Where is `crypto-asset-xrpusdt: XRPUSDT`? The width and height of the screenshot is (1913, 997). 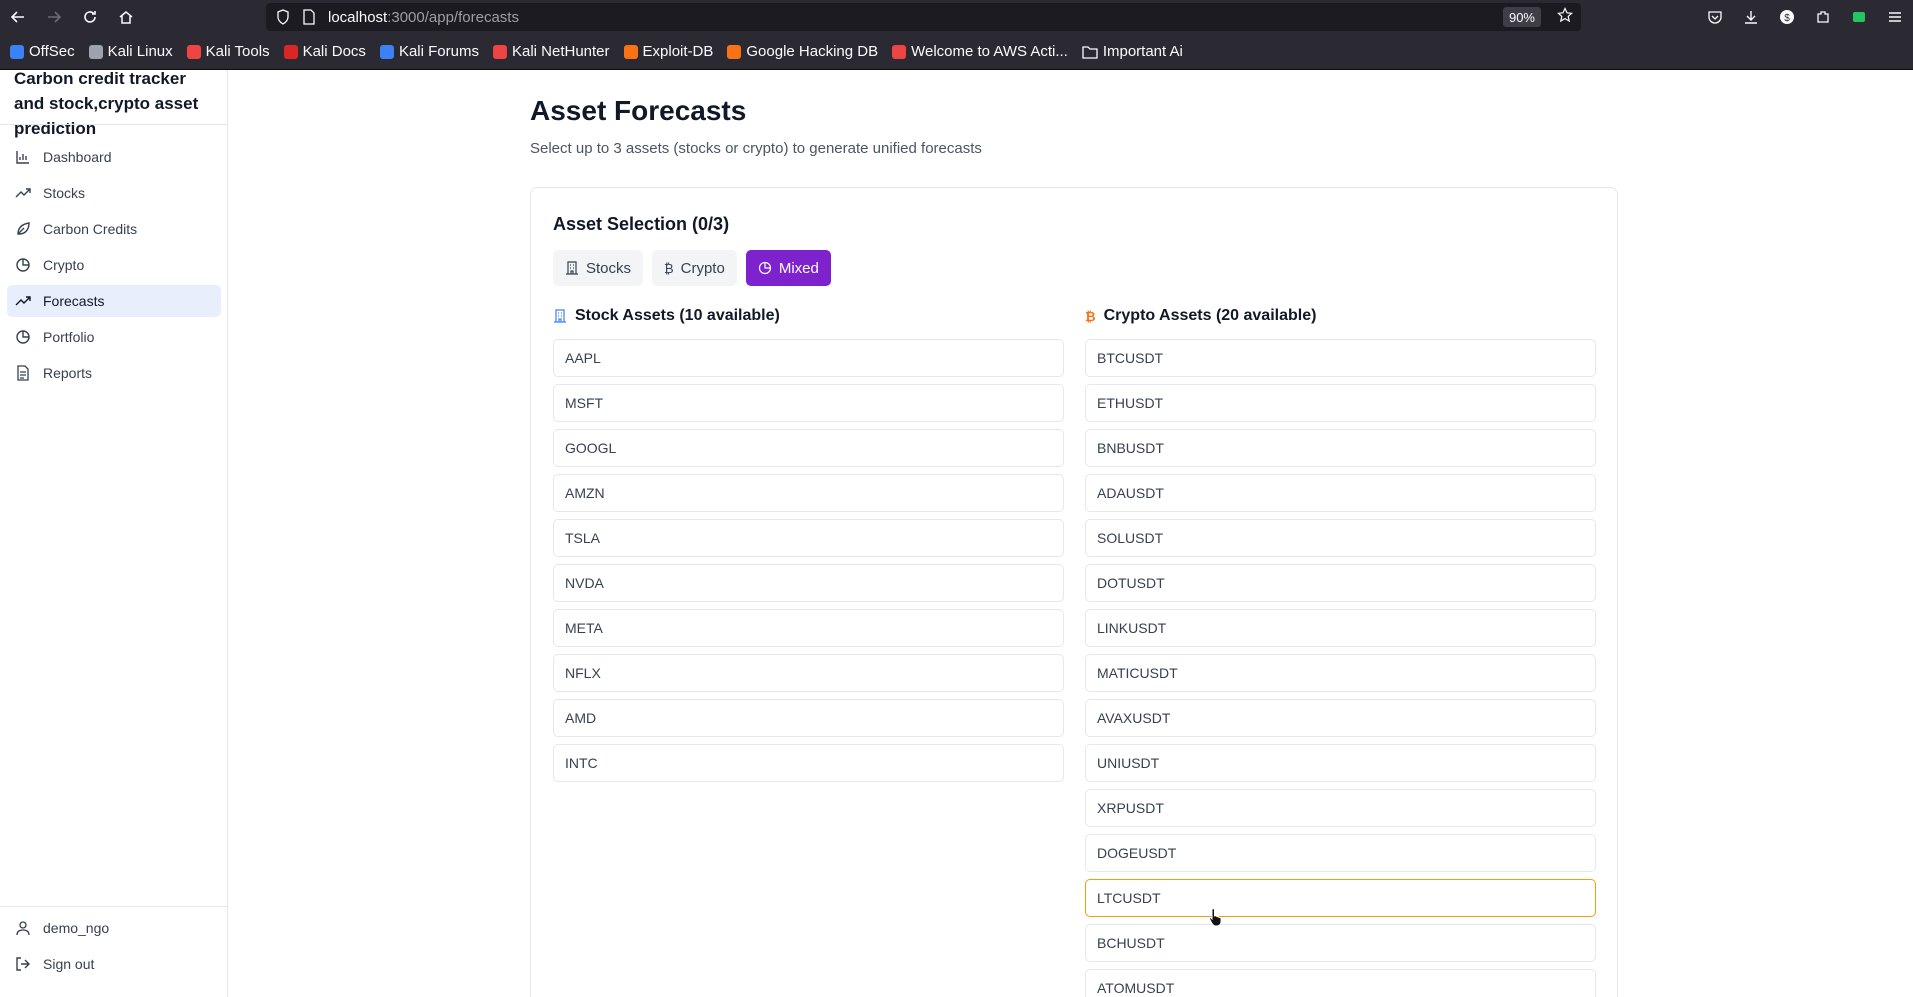
crypto-asset-xrpusdt: XRPUSDT is located at coordinates (1340, 808).